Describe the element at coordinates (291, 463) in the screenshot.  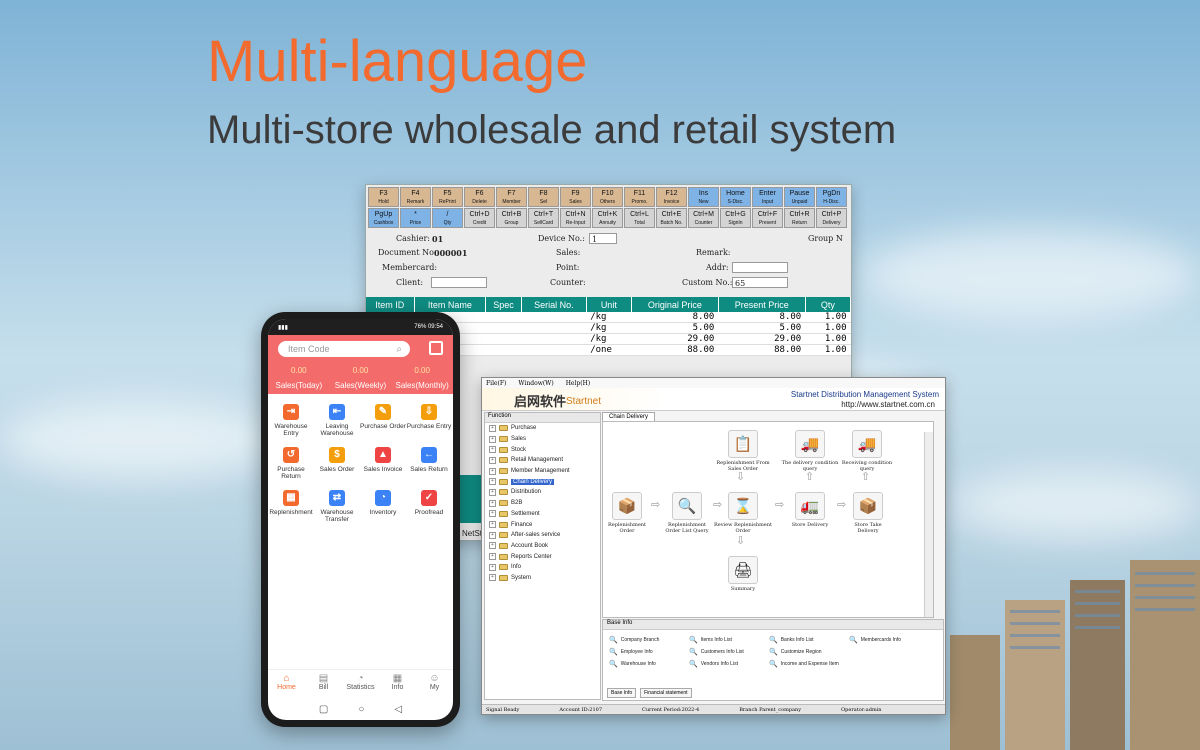
I see `function-tile: ↺ Purchase Return` at that location.